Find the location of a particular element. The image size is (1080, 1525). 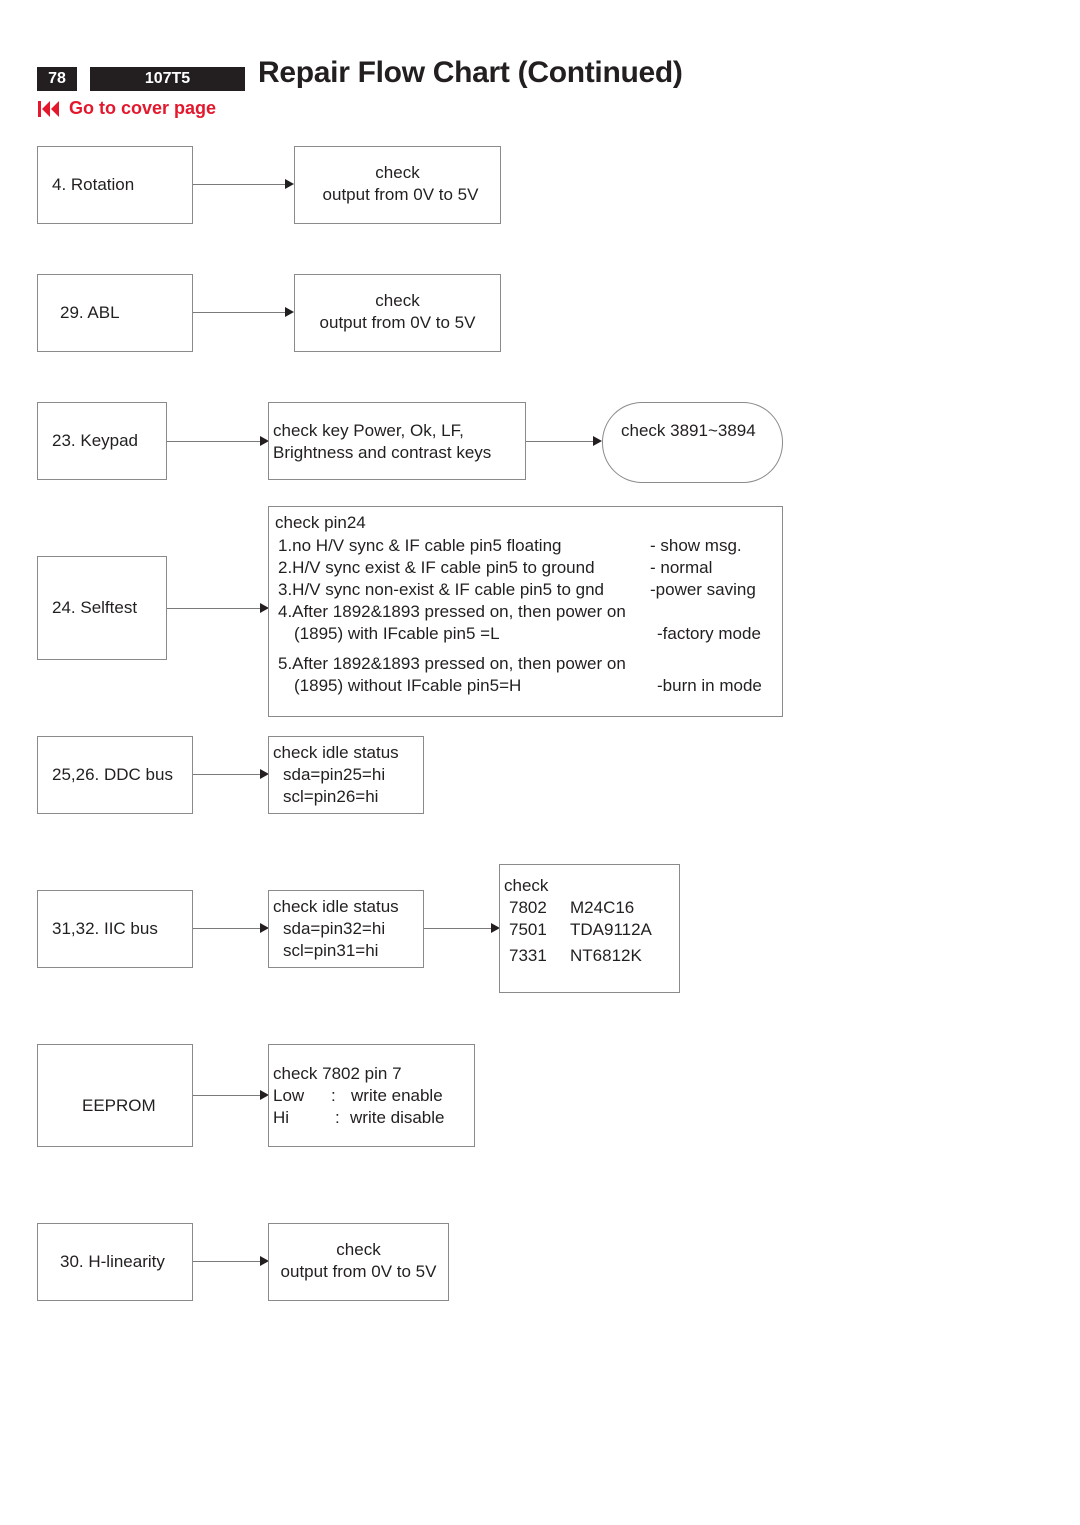

part-ic: TDA9112A is located at coordinates (611, 929).